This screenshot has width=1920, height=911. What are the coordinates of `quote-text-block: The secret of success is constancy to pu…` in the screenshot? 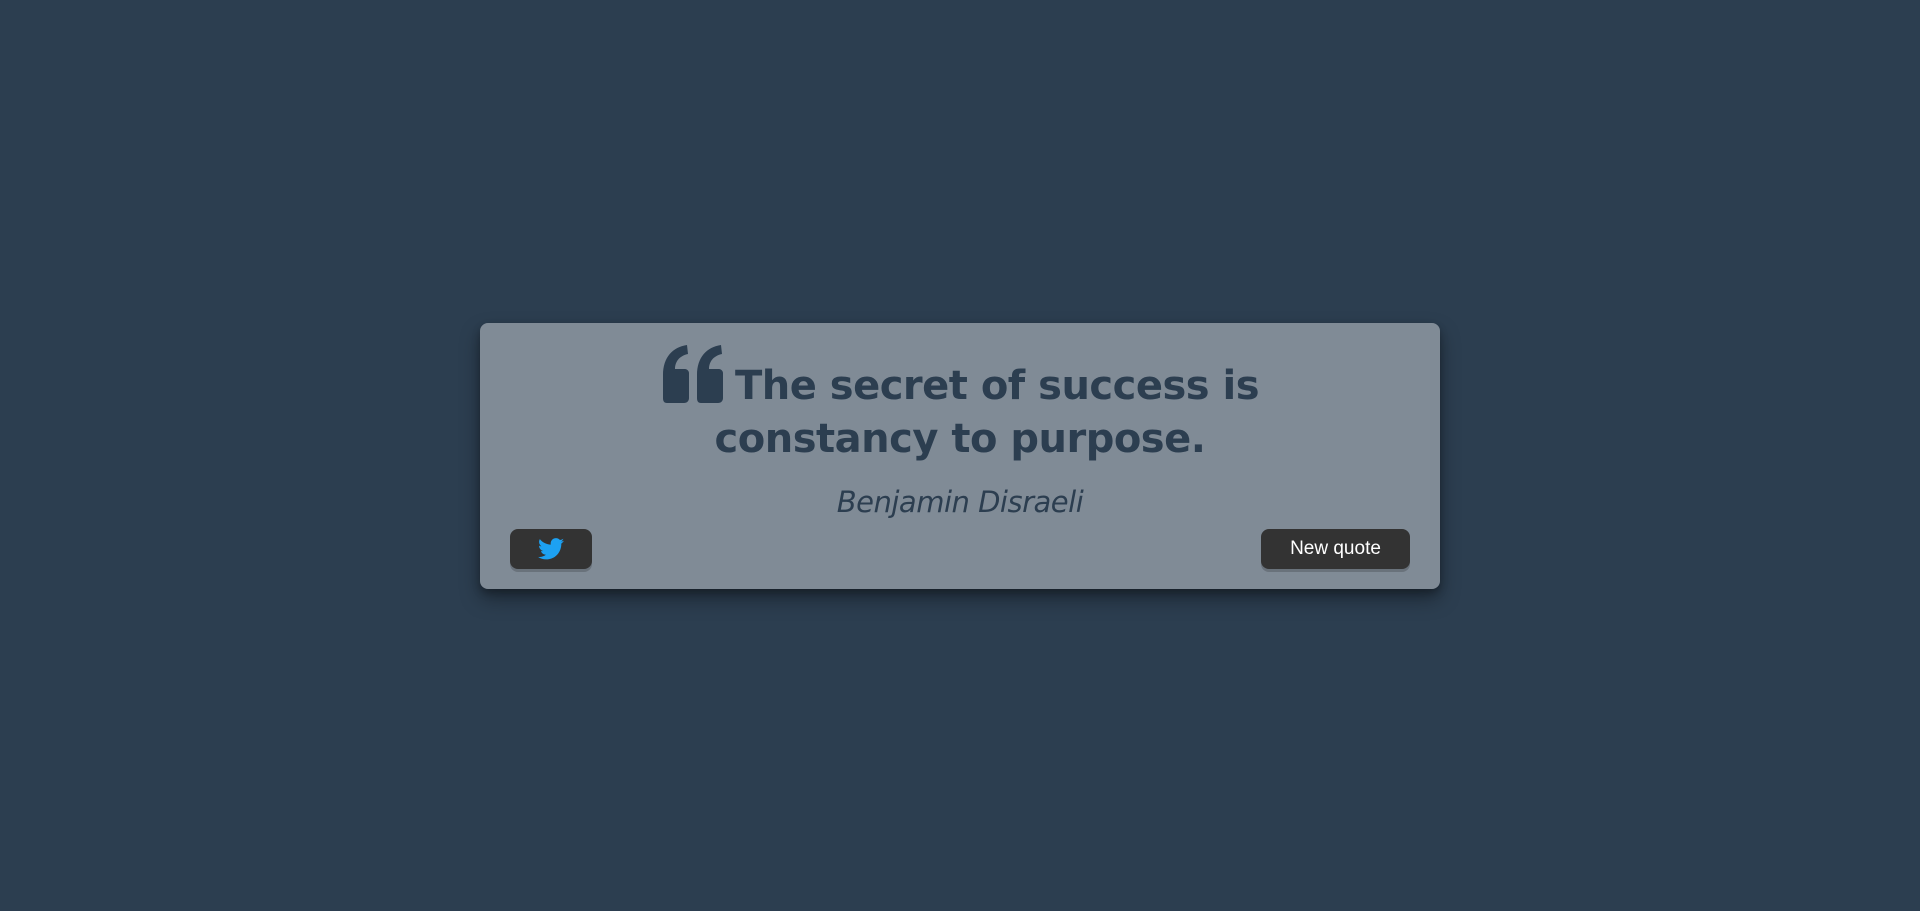 It's located at (960, 405).